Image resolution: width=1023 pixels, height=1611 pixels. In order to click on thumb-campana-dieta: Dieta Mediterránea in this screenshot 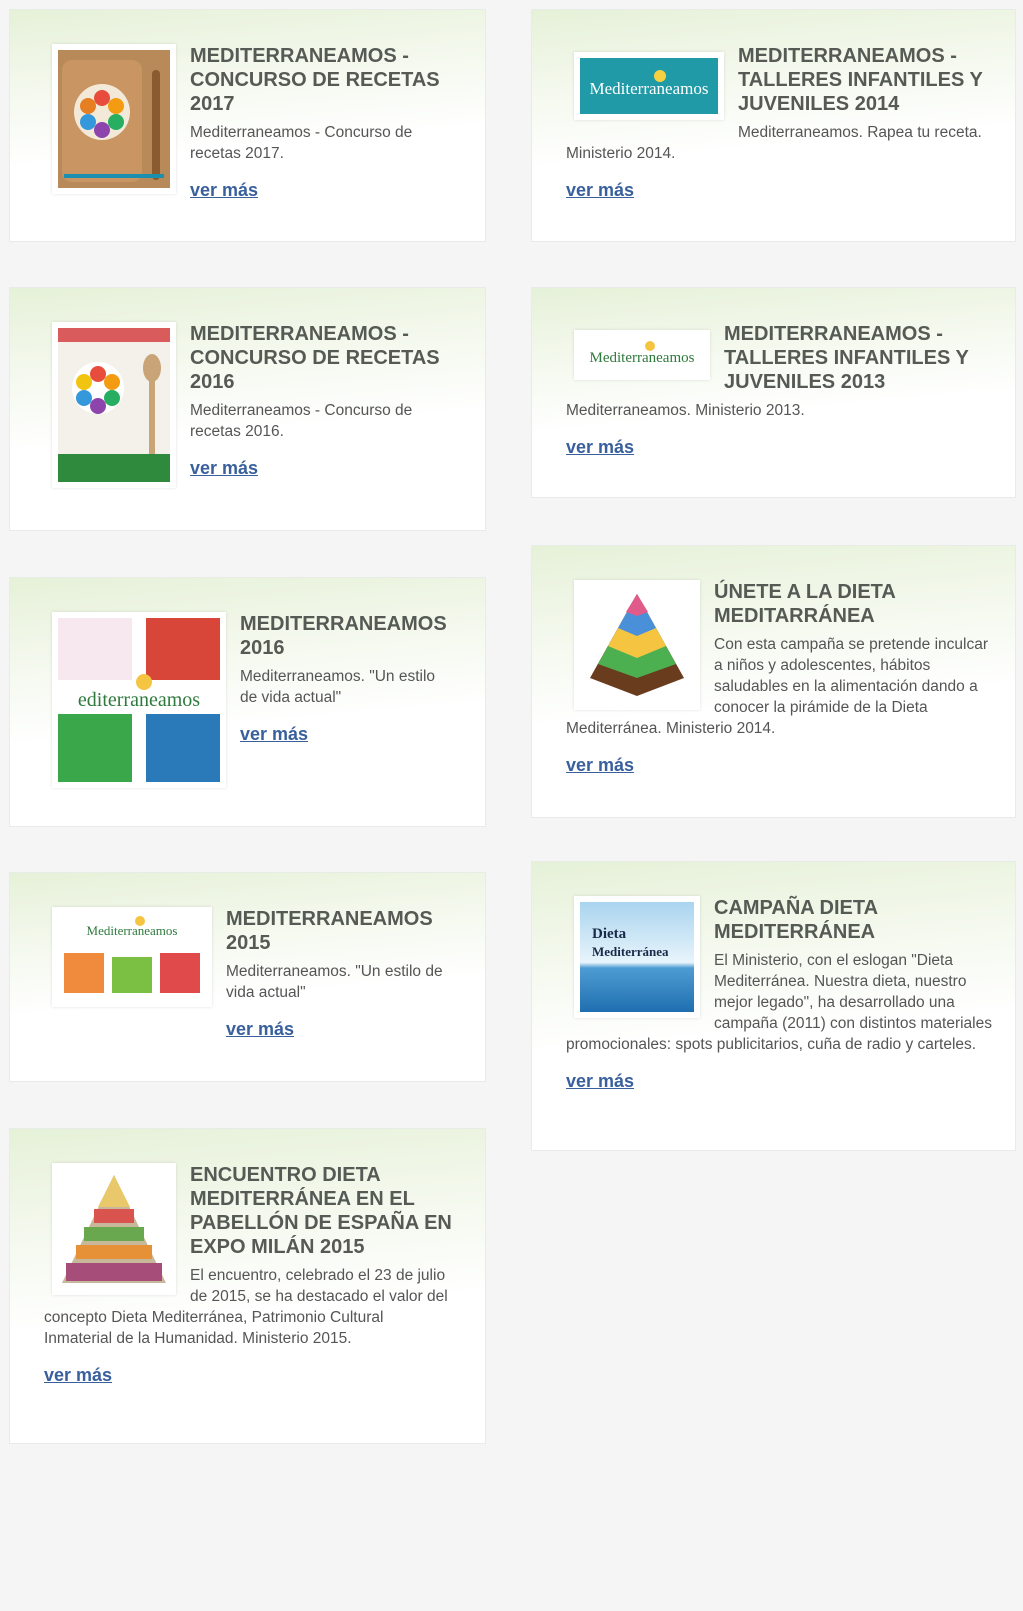, I will do `click(637, 957)`.